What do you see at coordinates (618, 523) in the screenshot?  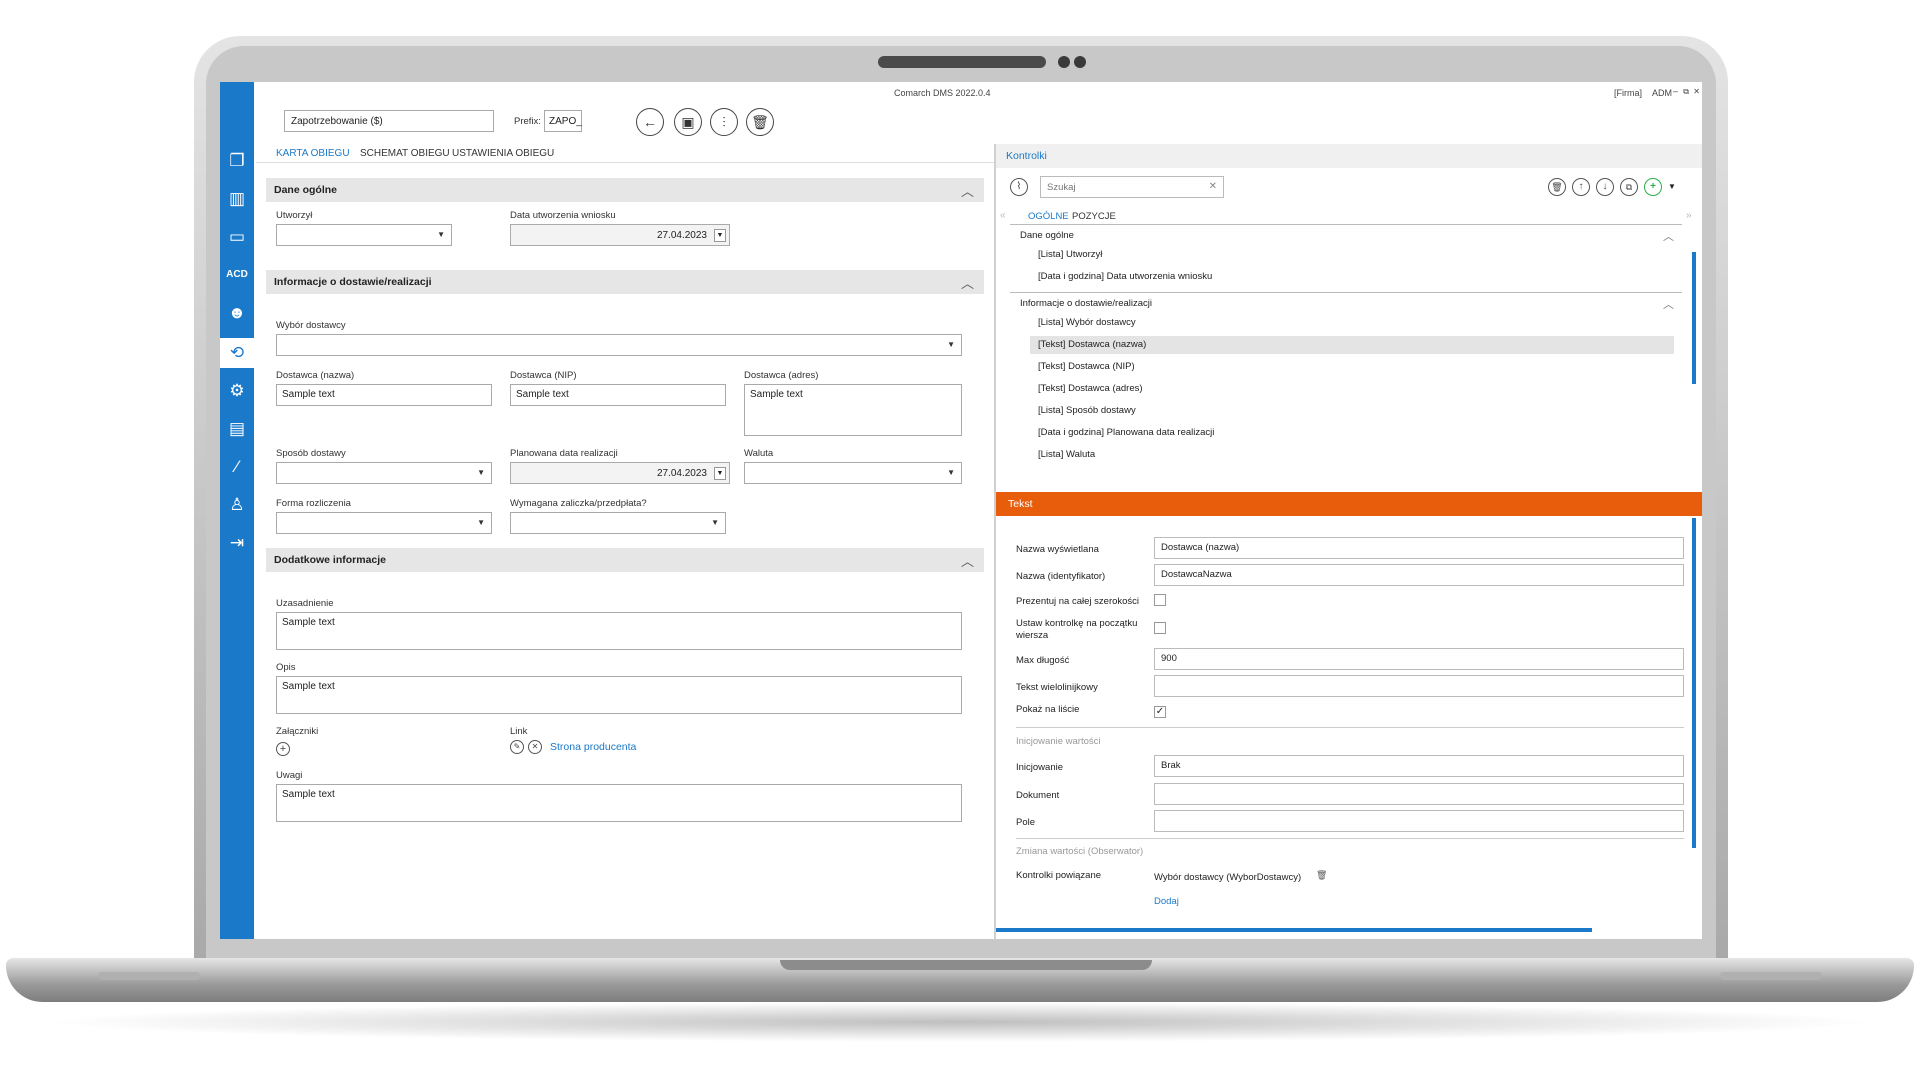 I see `advance-select: ▼` at bounding box center [618, 523].